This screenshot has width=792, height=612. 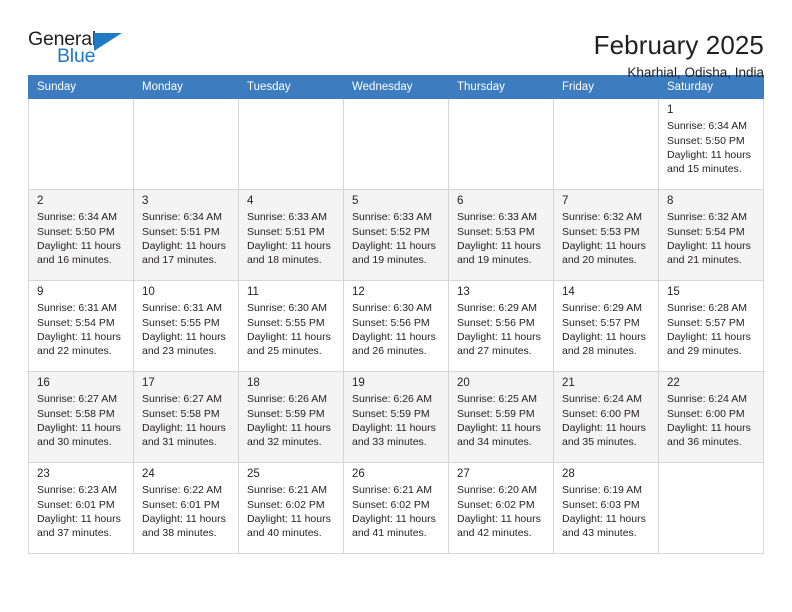 What do you see at coordinates (704, 260) in the screenshot?
I see `daylight-duration-line2: and 21 minutes.` at bounding box center [704, 260].